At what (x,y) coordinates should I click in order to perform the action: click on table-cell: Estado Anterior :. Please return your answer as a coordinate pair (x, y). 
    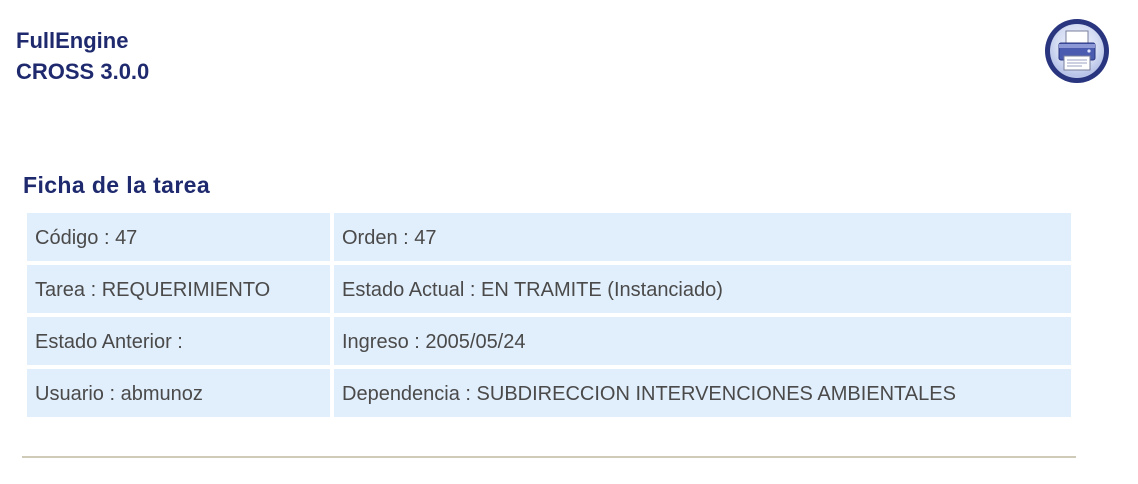
    Looking at the image, I should click on (178, 341).